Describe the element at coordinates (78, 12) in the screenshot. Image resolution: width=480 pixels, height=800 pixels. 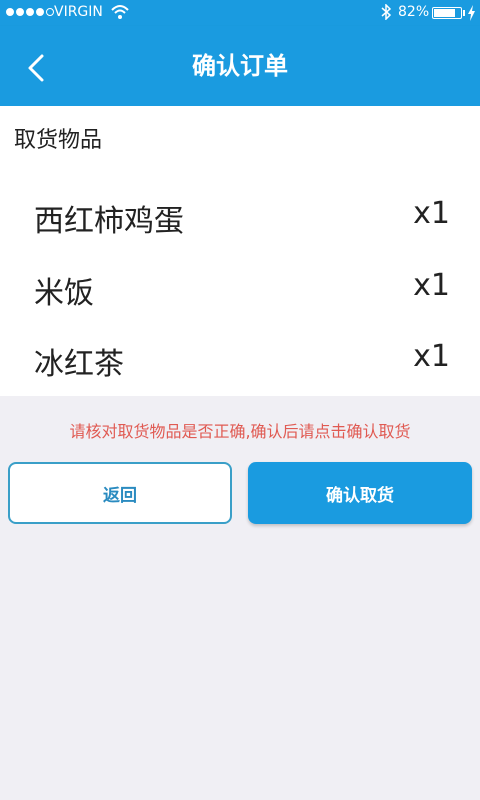
I see `carrier-name: VIRGIN` at that location.